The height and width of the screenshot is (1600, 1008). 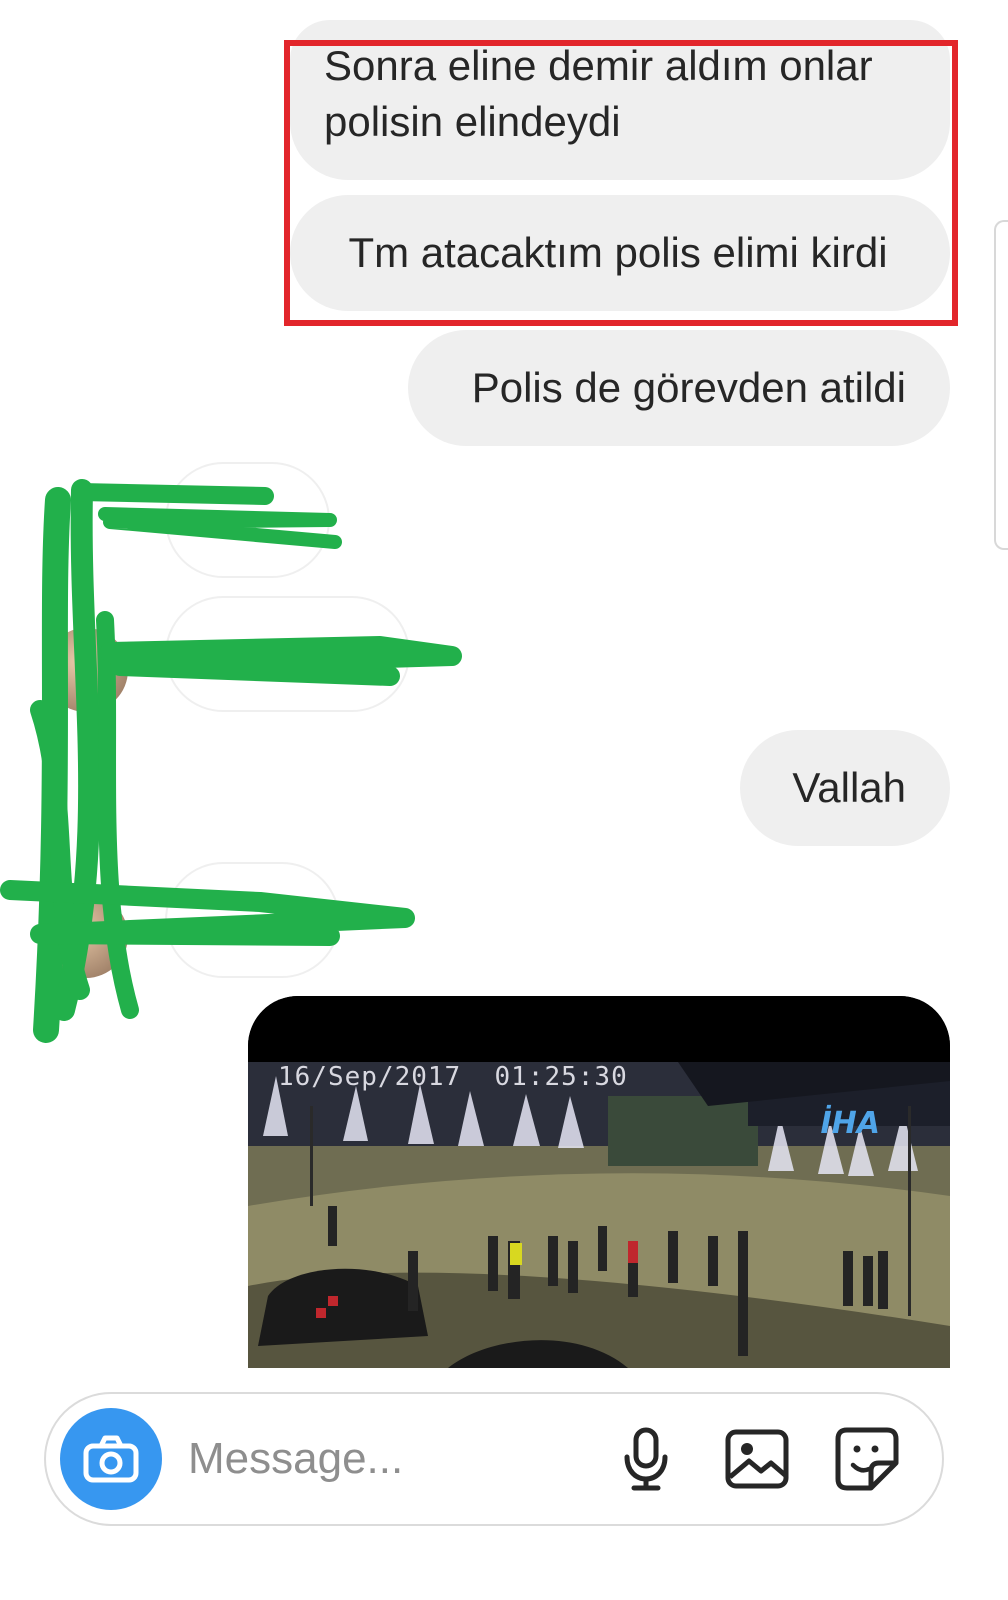 I want to click on microphone-button, so click(x=646, y=1459).